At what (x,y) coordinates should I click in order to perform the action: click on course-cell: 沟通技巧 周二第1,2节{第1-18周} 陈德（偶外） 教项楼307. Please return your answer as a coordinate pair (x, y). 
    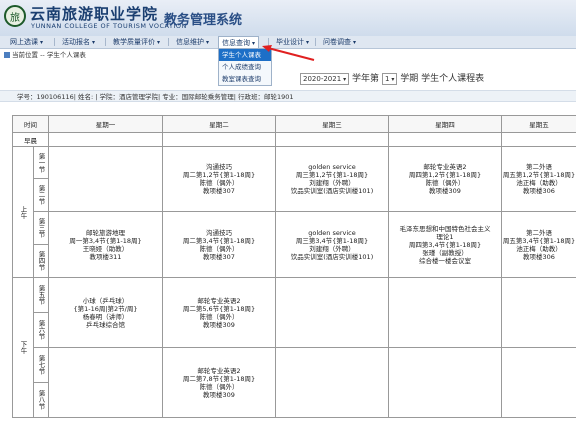
    Looking at the image, I should click on (219, 179).